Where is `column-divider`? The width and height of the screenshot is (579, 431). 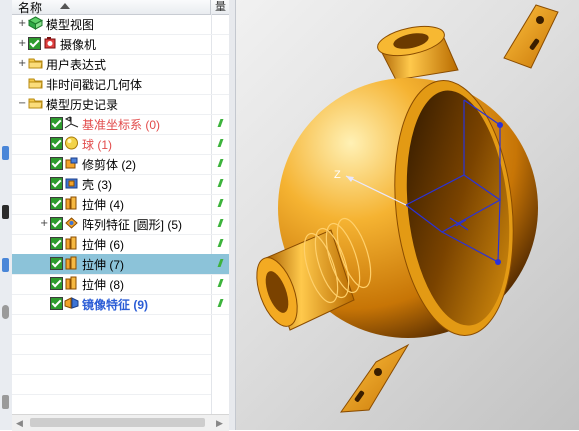
column-divider is located at coordinates (210, 7).